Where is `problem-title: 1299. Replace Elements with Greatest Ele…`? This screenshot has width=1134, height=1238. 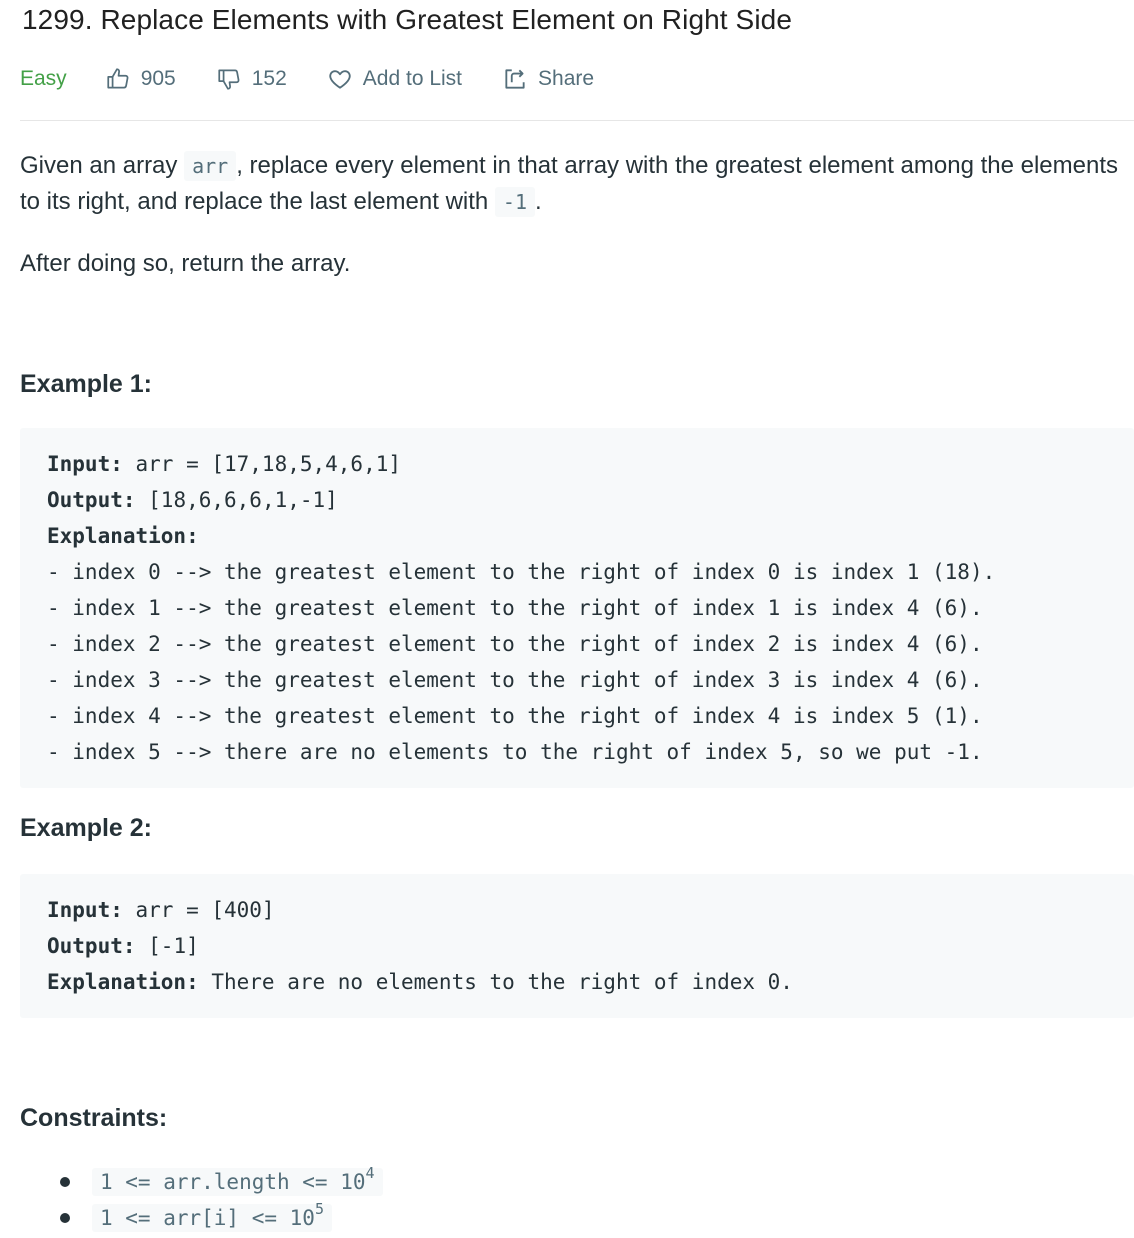 problem-title: 1299. Replace Elements with Greatest Ele… is located at coordinates (407, 19).